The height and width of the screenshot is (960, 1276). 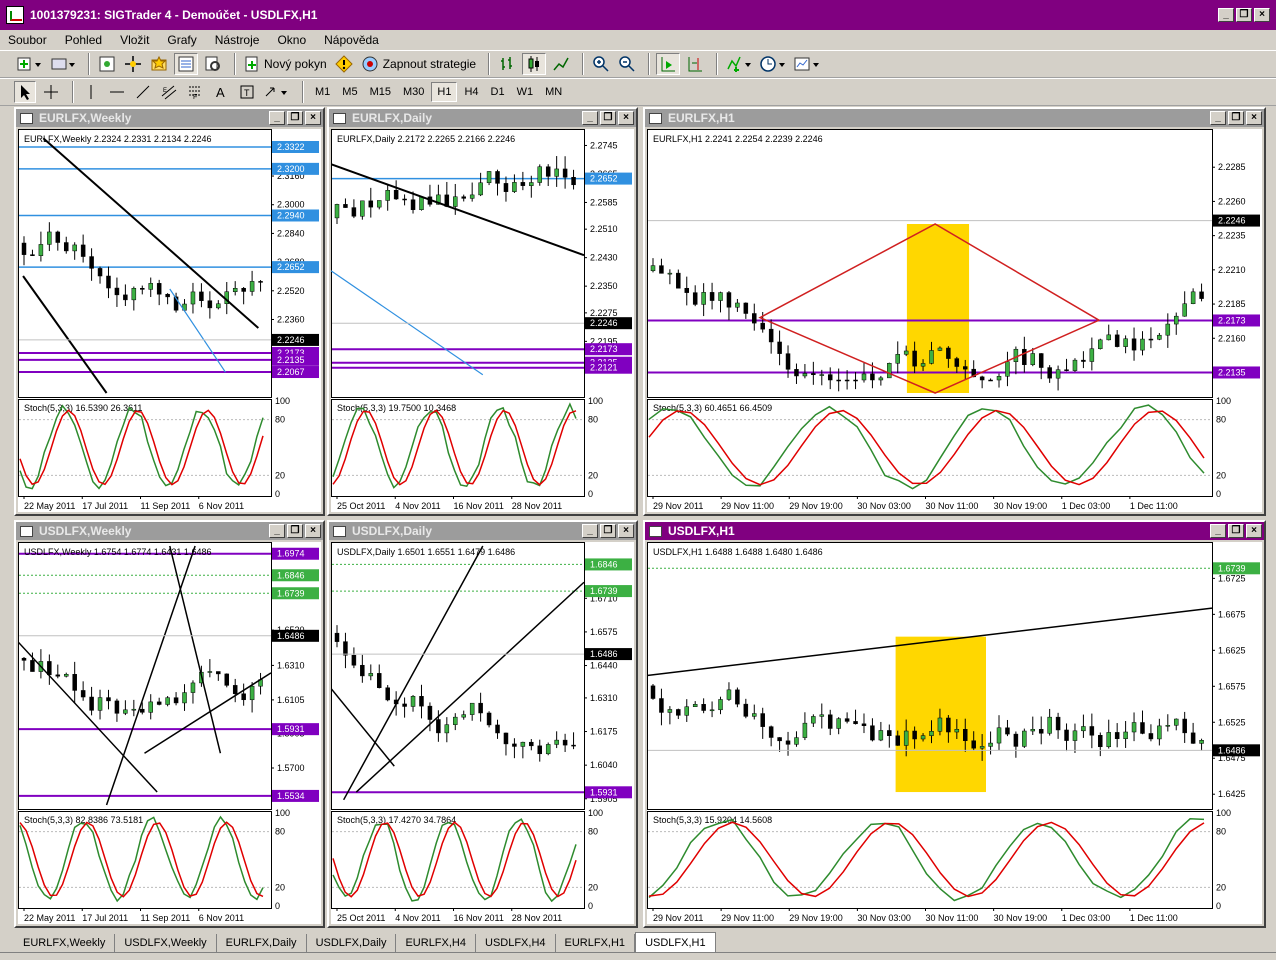 What do you see at coordinates (107, 64) in the screenshot?
I see `market-watch-icon` at bounding box center [107, 64].